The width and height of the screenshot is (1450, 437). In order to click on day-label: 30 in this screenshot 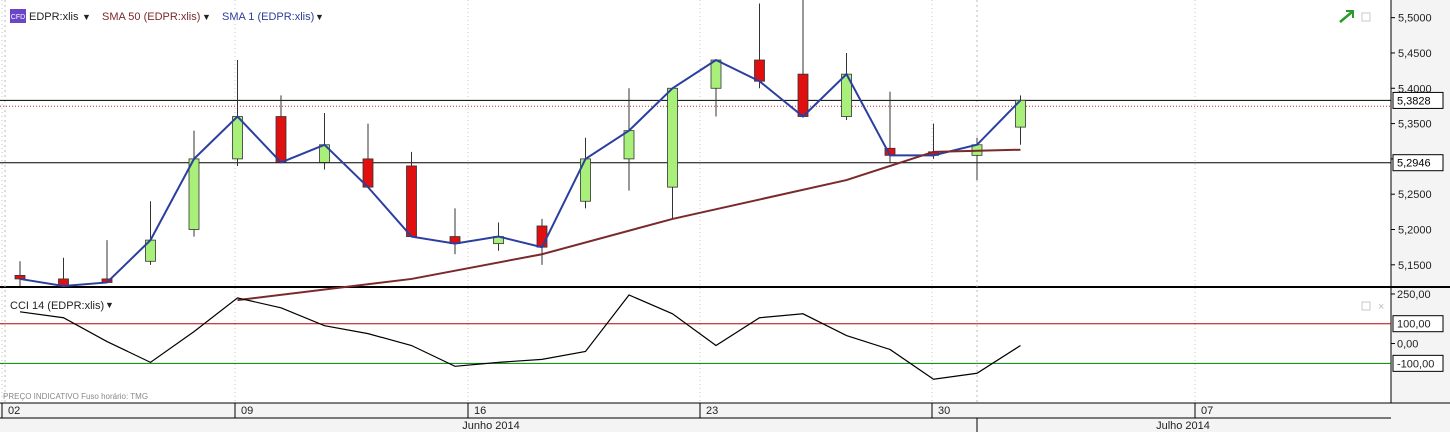, I will do `click(944, 411)`.